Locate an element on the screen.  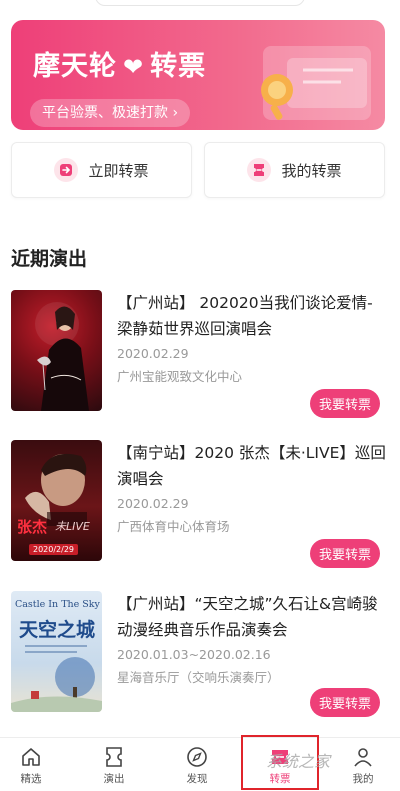
tab-label: 精选 is located at coordinates (31, 779).